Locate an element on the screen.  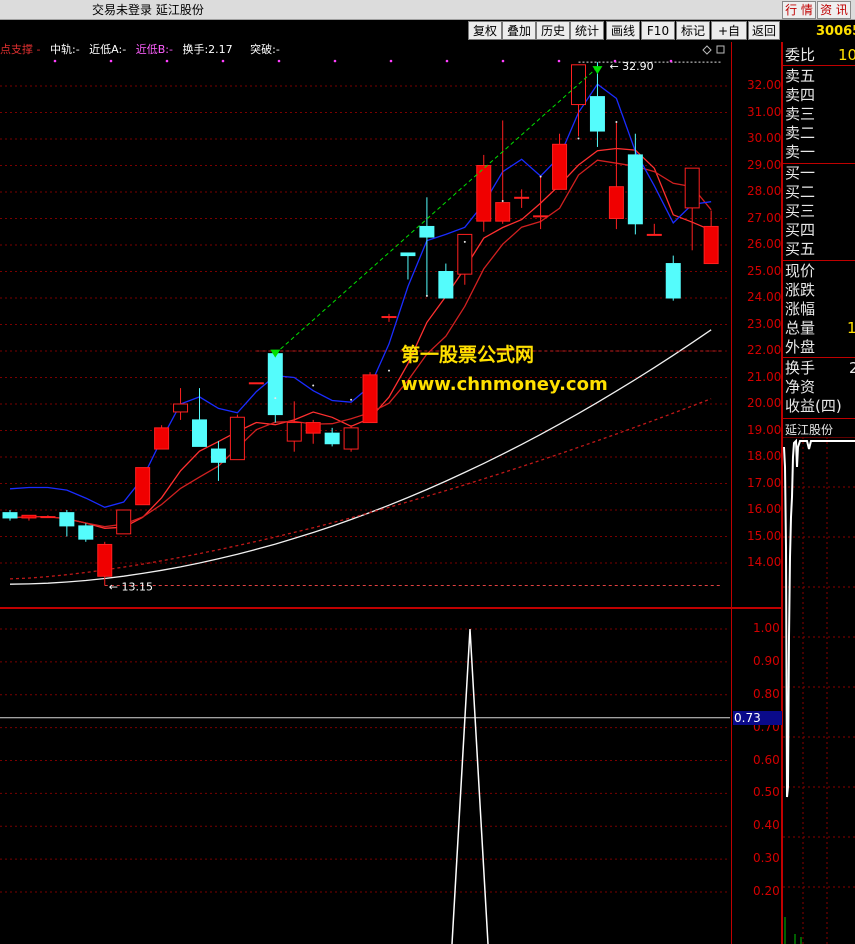
price-tick-label: 24.00 is located at coordinates (764, 297).